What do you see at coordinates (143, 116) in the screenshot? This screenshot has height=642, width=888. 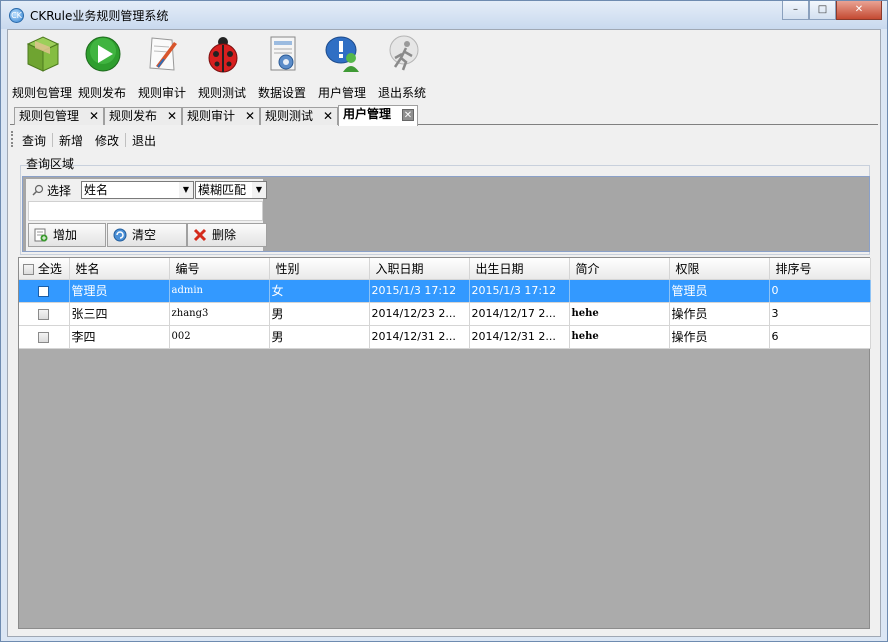 I see `tab-rule-publish: 规则发布 ✕` at bounding box center [143, 116].